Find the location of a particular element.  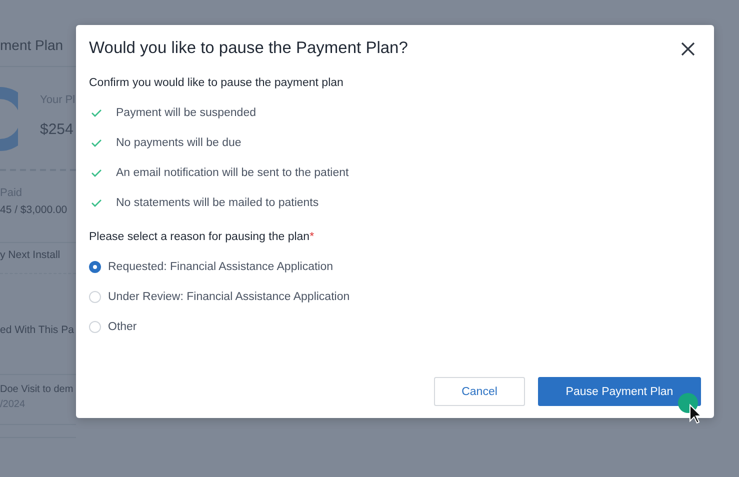

consequence-text: Payment will be suspended is located at coordinates (186, 113).